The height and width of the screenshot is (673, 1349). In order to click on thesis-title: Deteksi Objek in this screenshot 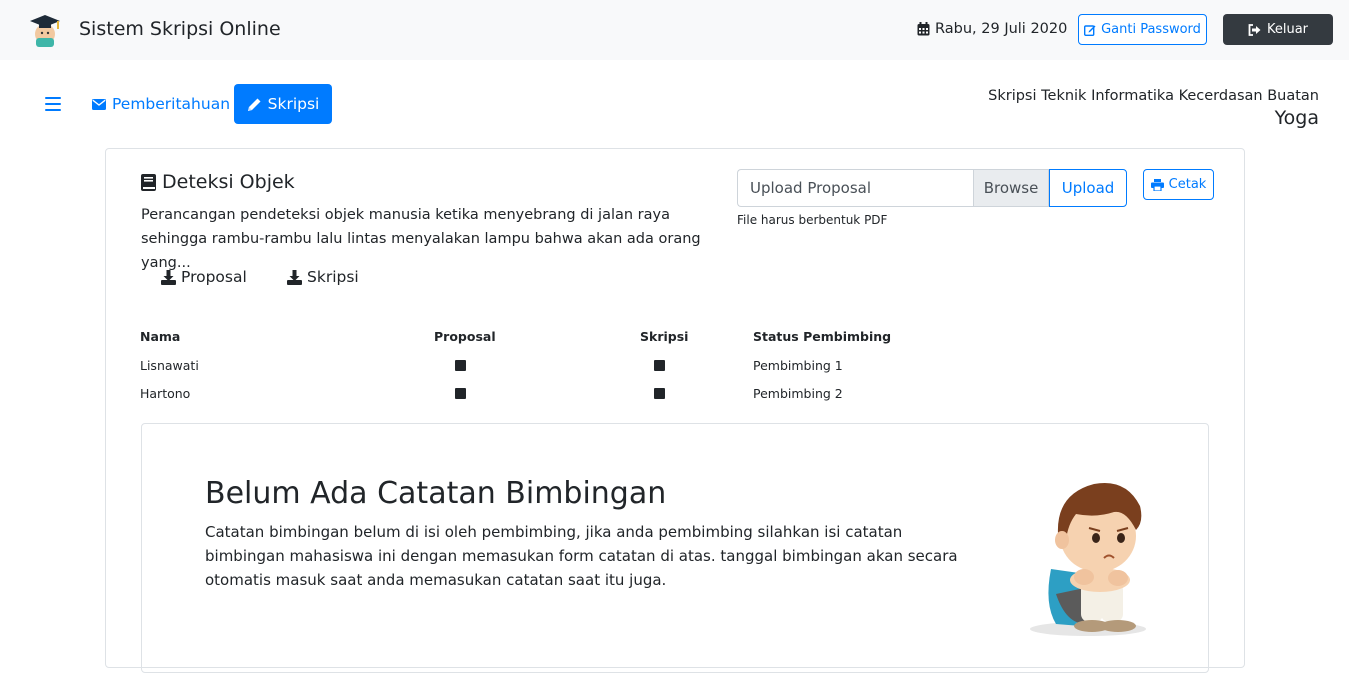, I will do `click(218, 182)`.